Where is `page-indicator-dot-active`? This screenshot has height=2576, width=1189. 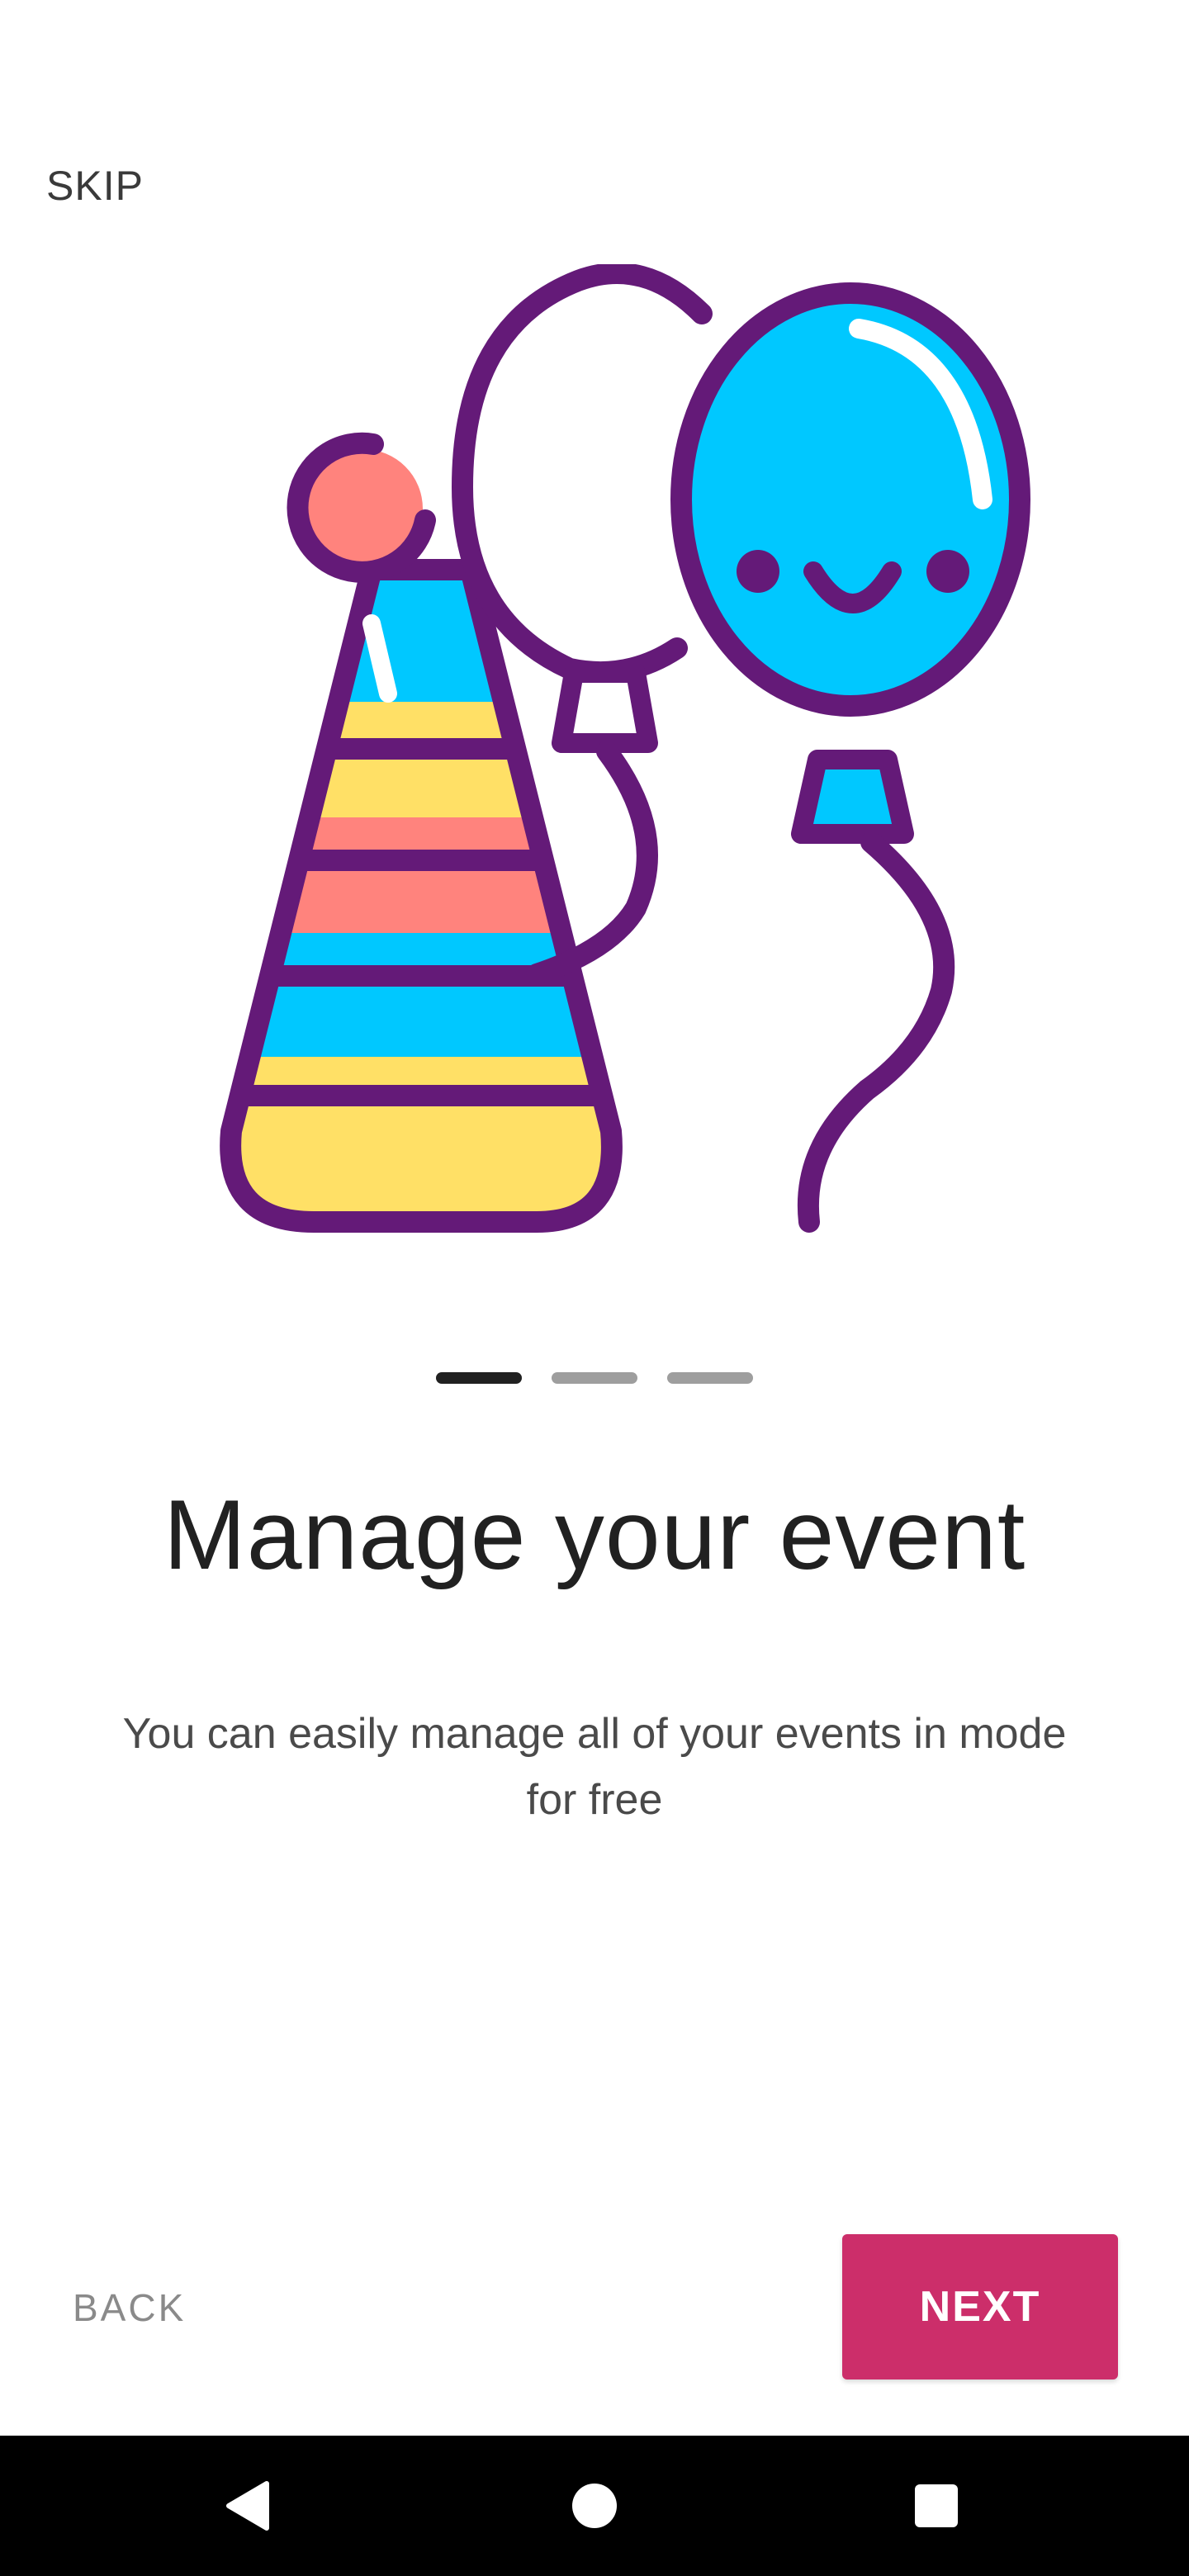 page-indicator-dot-active is located at coordinates (479, 1378).